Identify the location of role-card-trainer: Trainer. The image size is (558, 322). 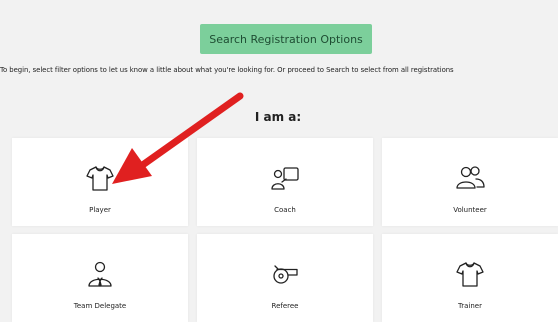
(470, 278).